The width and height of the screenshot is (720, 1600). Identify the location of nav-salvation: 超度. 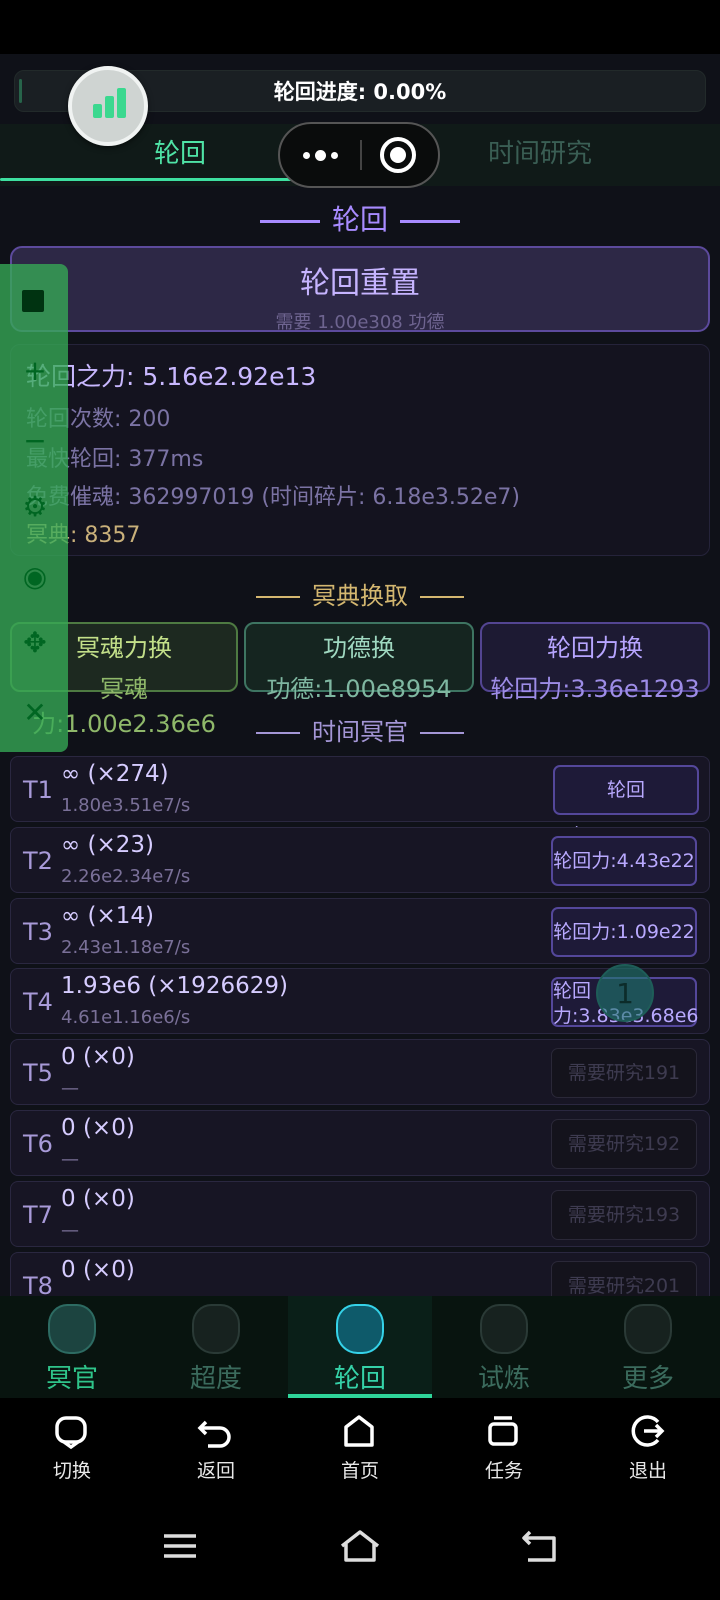
(216, 1347).